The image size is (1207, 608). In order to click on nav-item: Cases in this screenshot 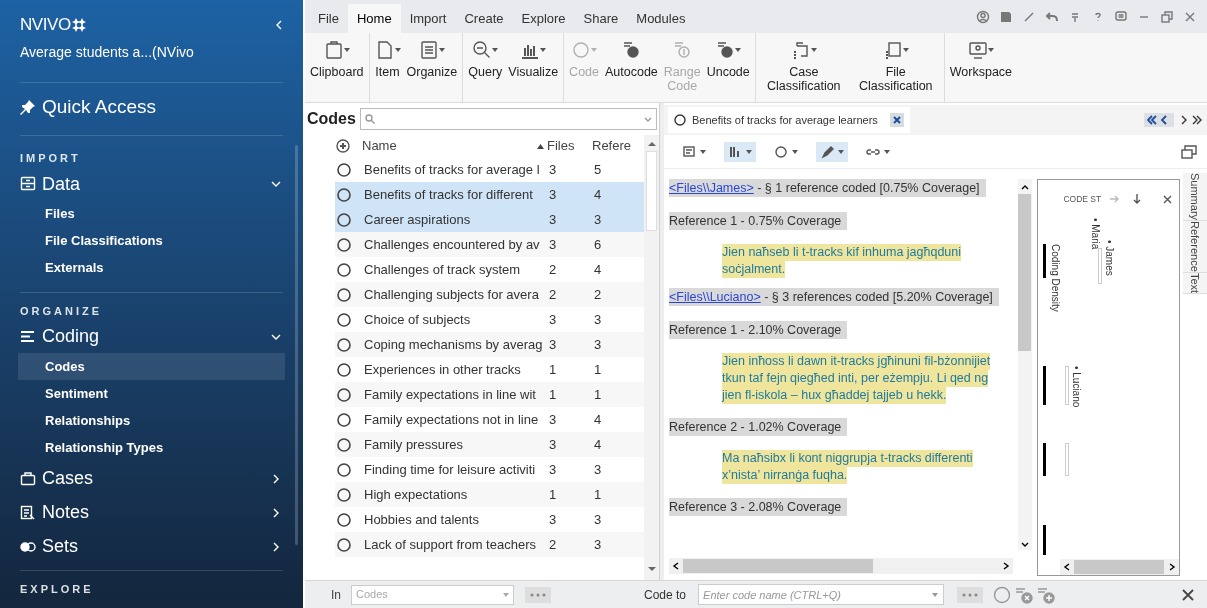, I will do `click(151, 478)`.